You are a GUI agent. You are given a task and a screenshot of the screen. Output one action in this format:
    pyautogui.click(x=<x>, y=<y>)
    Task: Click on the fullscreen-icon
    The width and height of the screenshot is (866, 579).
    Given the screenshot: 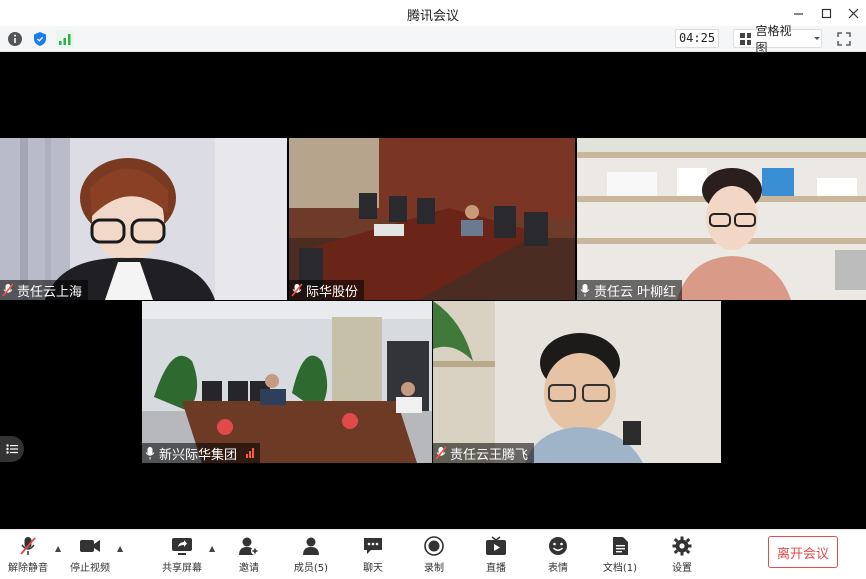 What is the action you would take?
    pyautogui.click(x=844, y=38)
    